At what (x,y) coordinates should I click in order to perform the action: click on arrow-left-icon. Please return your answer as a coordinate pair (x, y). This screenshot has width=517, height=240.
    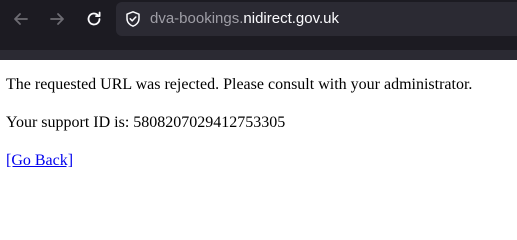
    Looking at the image, I should click on (21, 19).